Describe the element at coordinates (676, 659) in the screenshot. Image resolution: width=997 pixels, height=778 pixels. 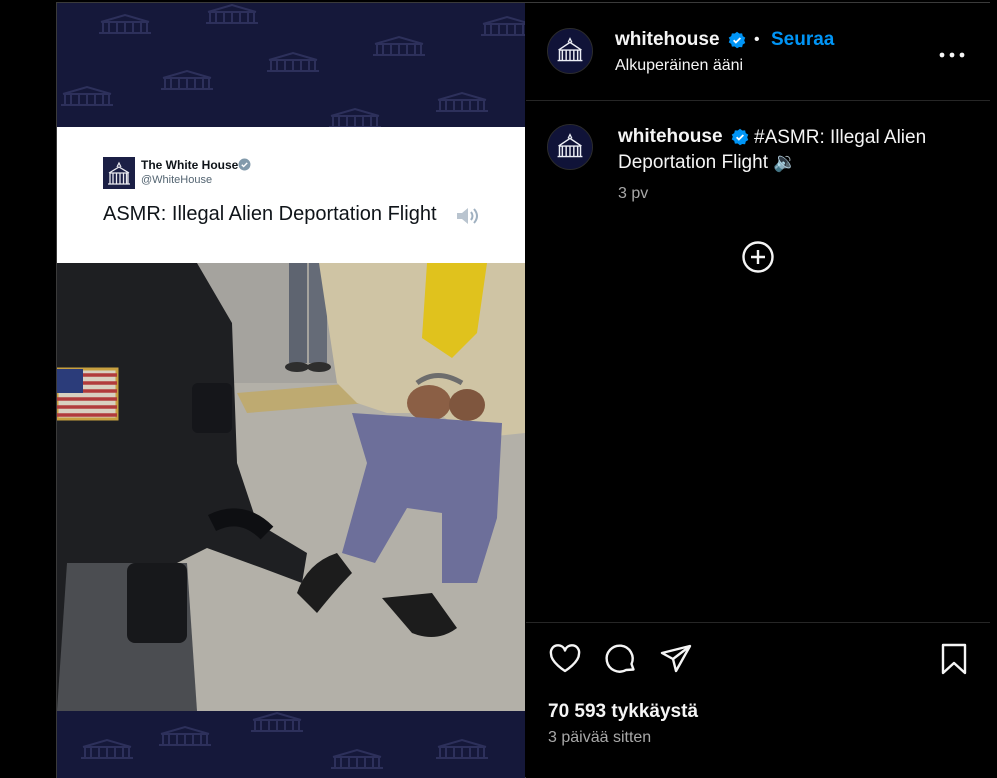
I see `share-icon` at that location.